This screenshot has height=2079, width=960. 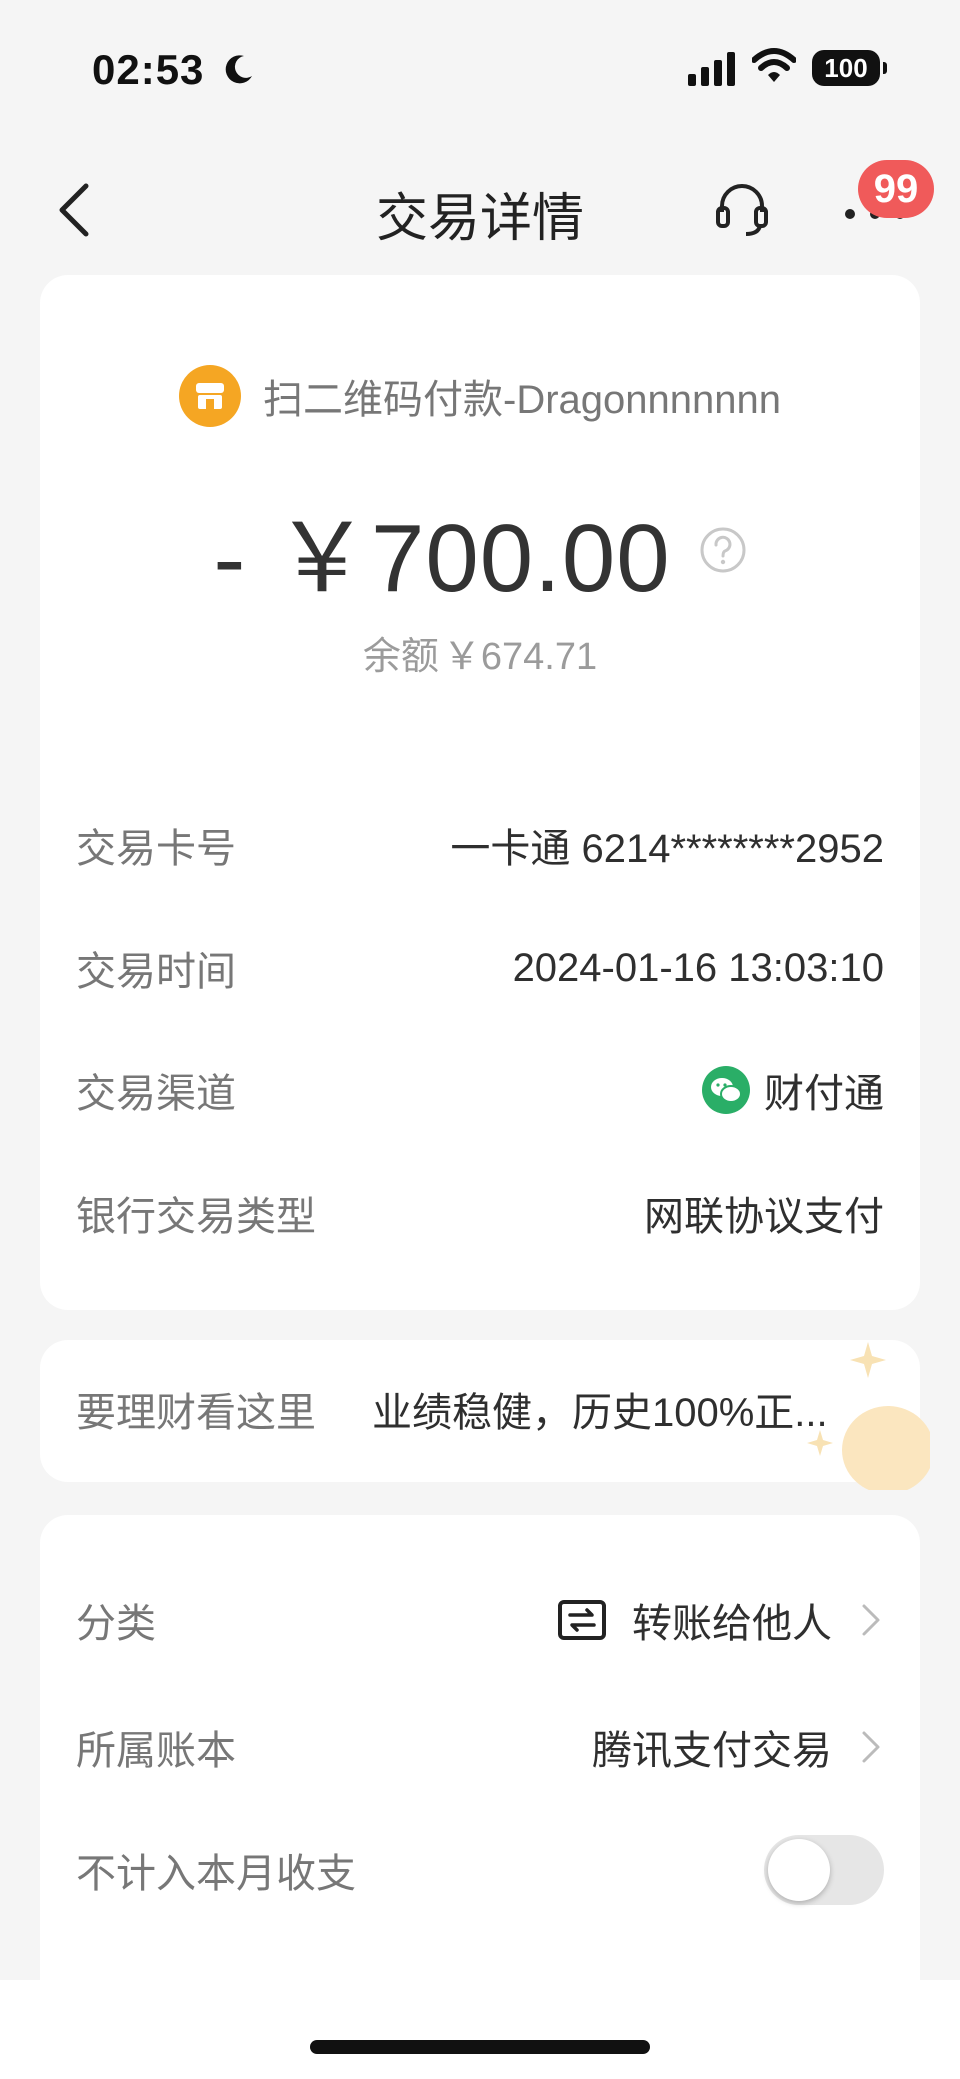 I want to click on merchant-name: 扫二维码付款-Dragonnnnnnn, so click(x=522, y=400).